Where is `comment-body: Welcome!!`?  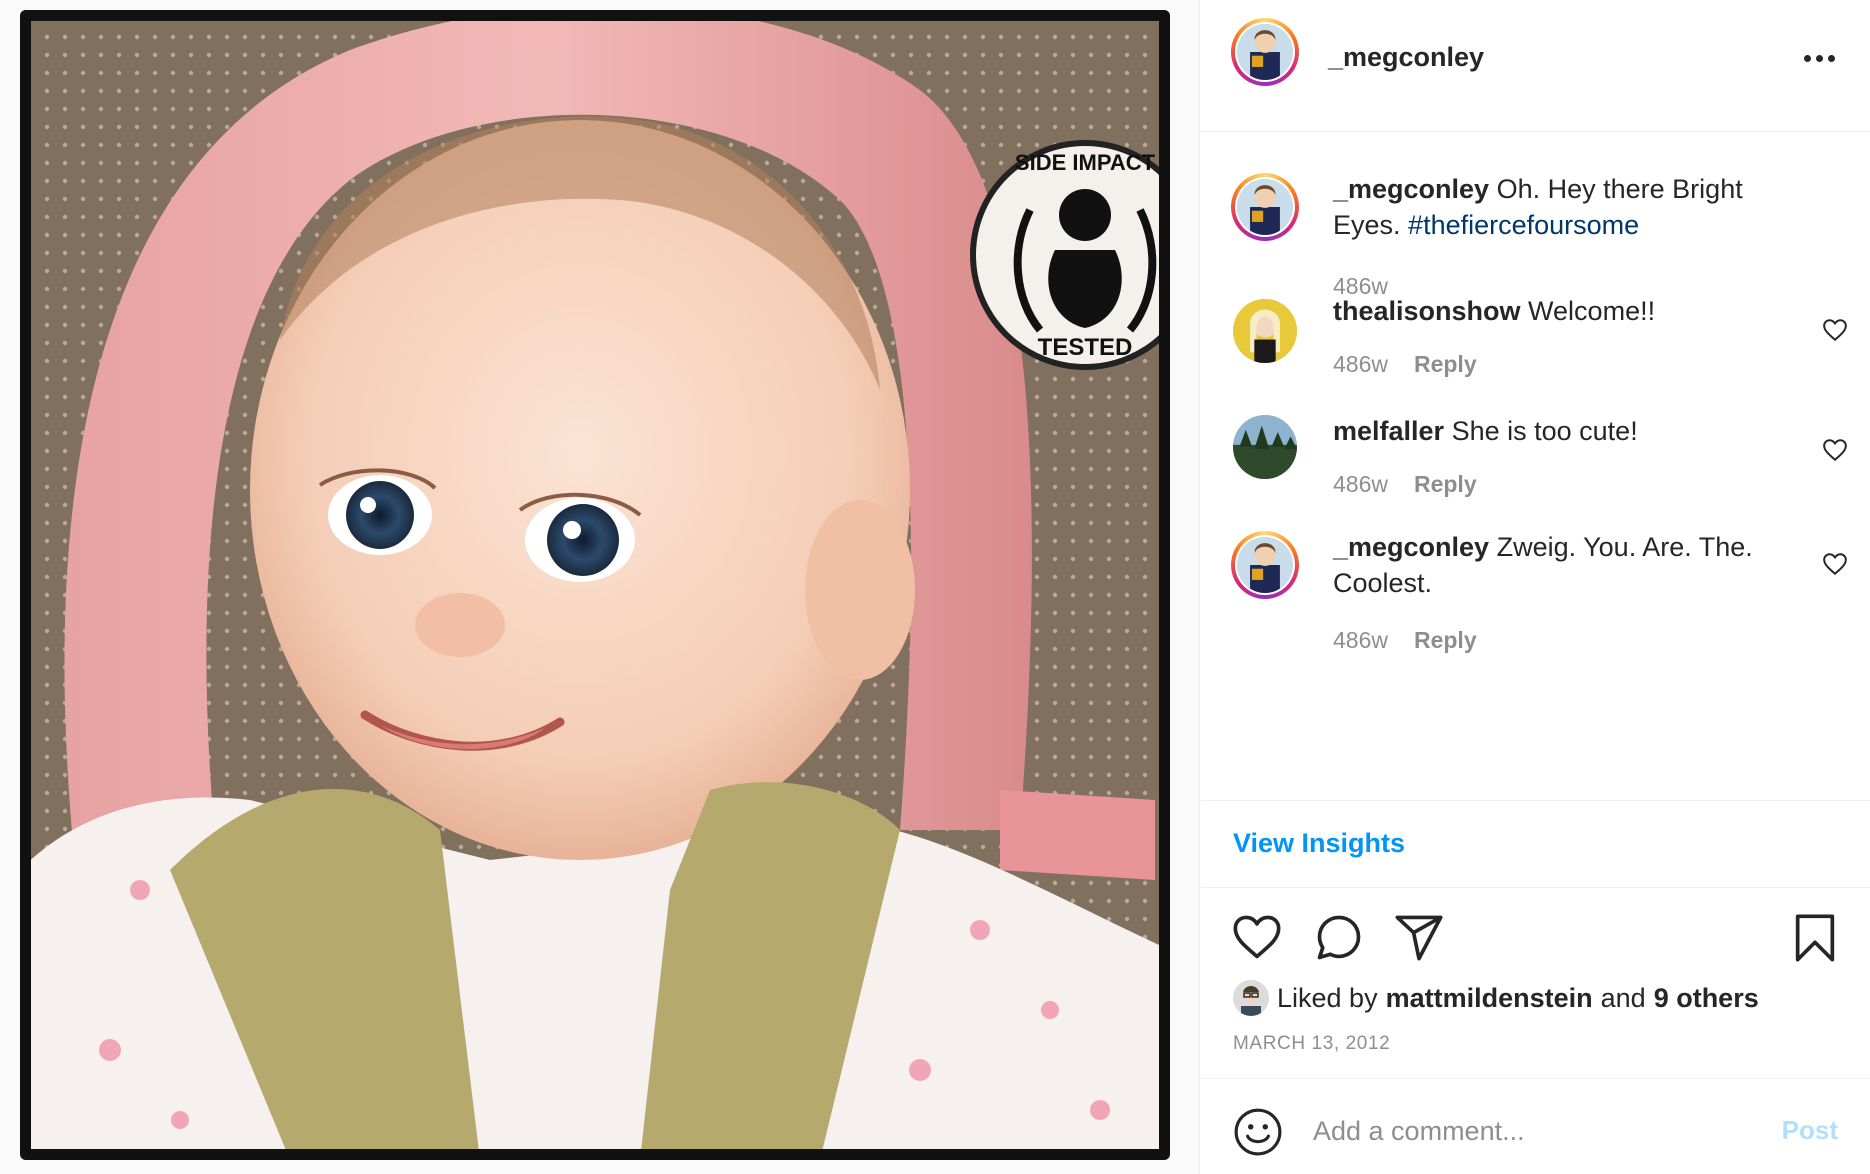
comment-body: Welcome!! is located at coordinates (1592, 311).